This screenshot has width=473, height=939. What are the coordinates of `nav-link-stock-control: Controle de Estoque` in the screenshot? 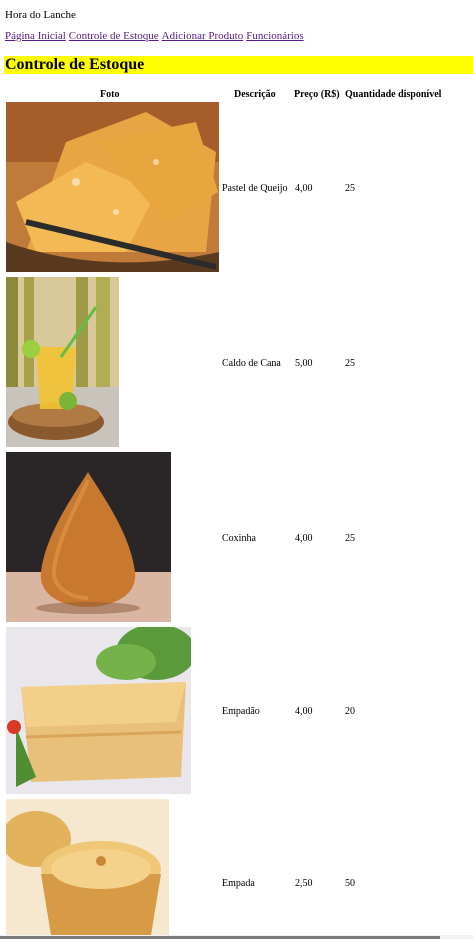 It's located at (114, 36).